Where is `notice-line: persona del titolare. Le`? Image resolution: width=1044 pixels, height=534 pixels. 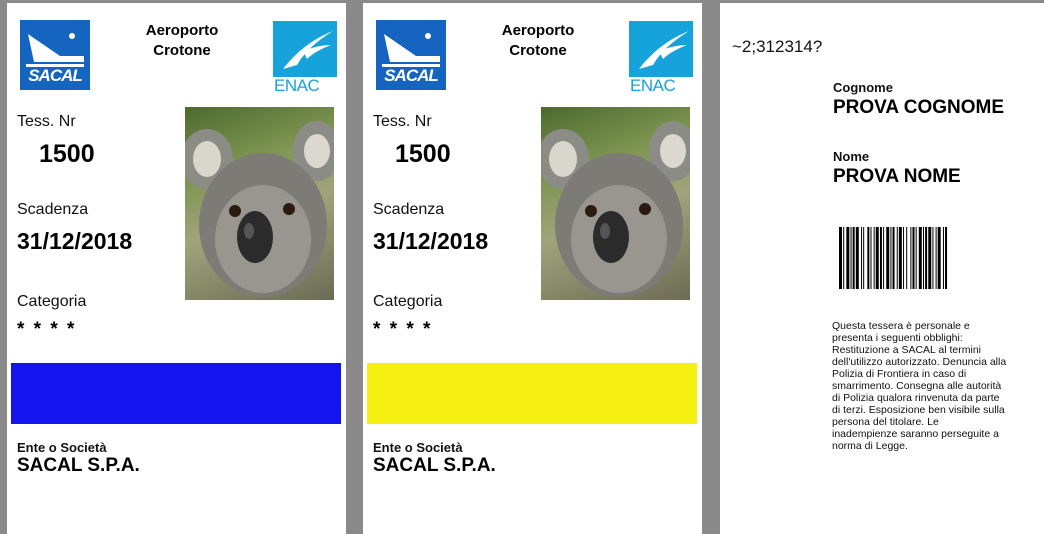
notice-line: persona del titolare. Le is located at coordinates (885, 422).